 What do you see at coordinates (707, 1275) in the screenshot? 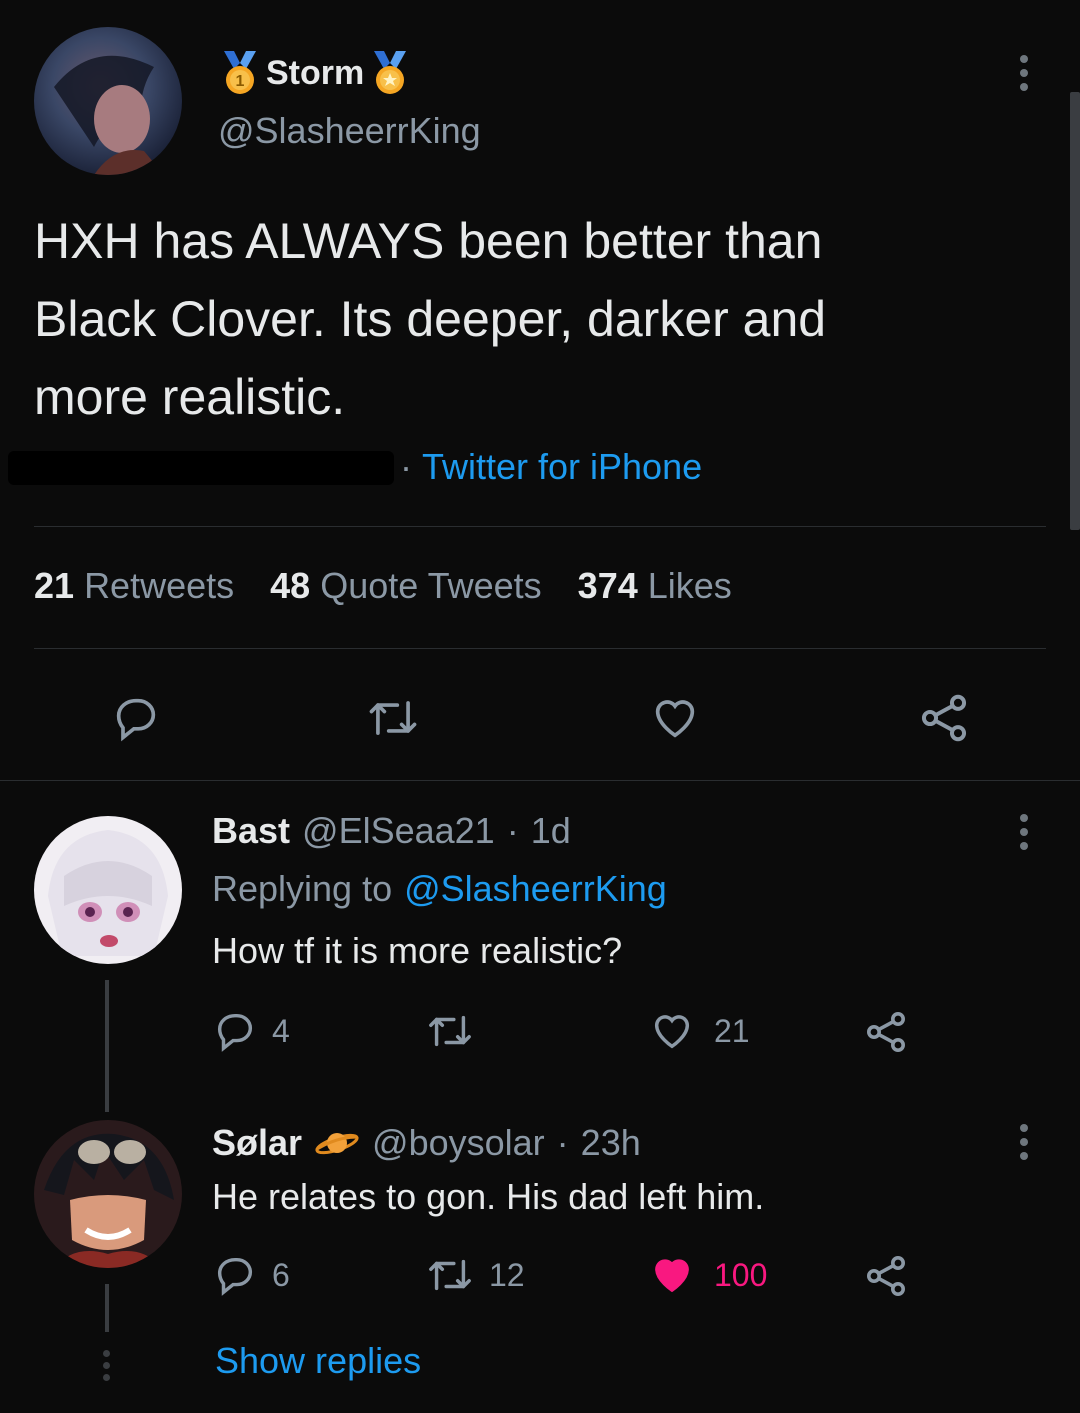
I see `like-button: 100` at bounding box center [707, 1275].